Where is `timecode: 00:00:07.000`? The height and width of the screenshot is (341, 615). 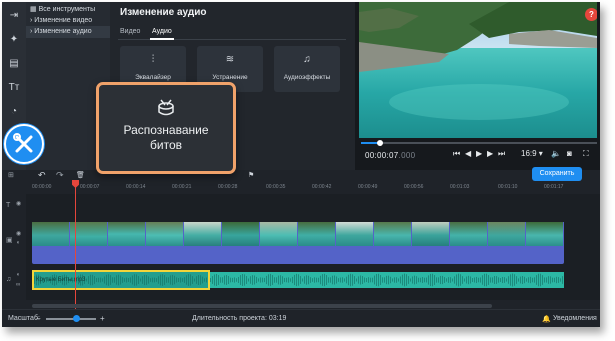
timecode: 00:00:07.000 is located at coordinates (390, 155).